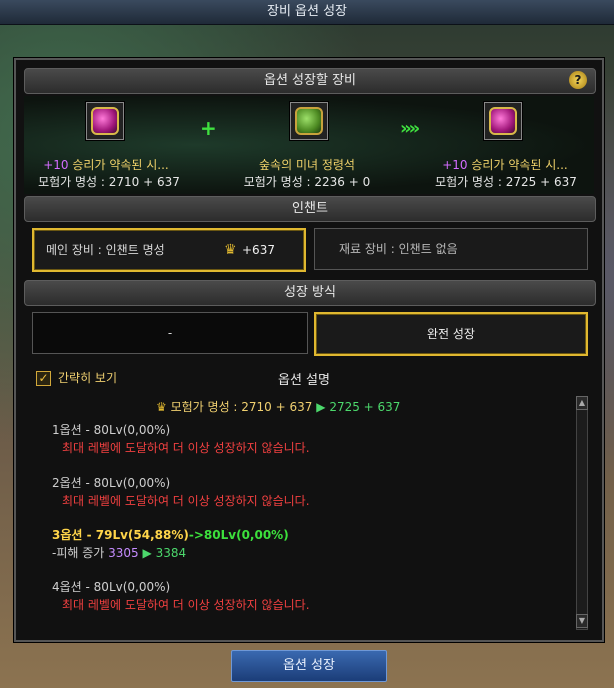  I want to click on method-option-left: -, so click(170, 333).